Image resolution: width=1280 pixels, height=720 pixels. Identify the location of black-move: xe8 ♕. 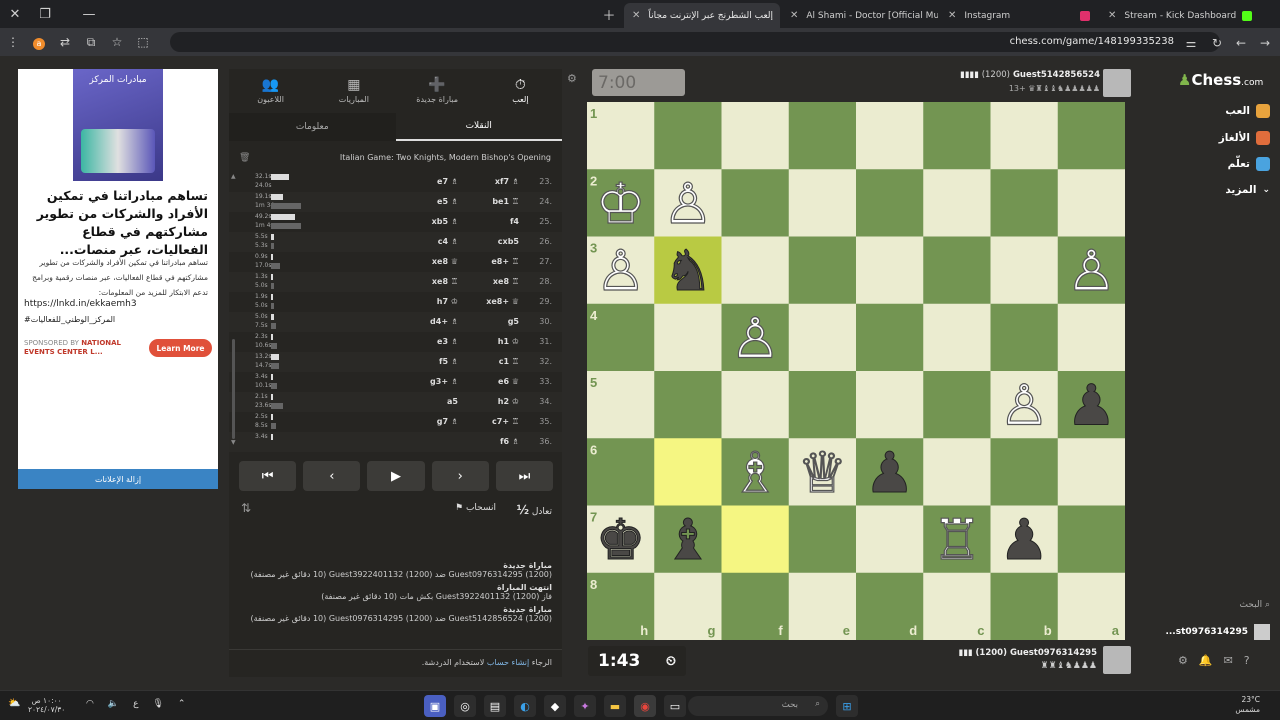
(445, 261).